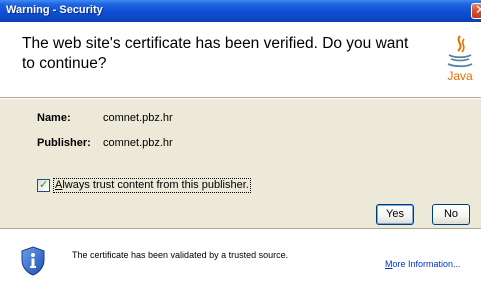 This screenshot has width=481, height=289. Describe the element at coordinates (460, 76) in the screenshot. I see `java-logo-text: Java` at that location.